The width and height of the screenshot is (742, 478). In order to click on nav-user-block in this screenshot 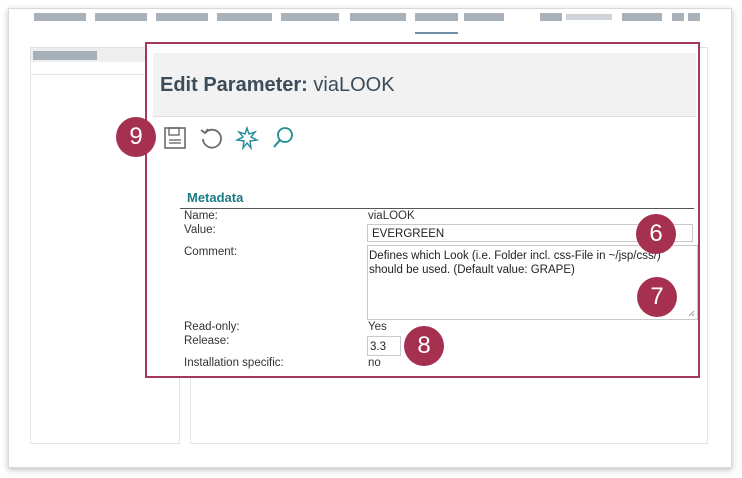, I will do `click(551, 17)`.